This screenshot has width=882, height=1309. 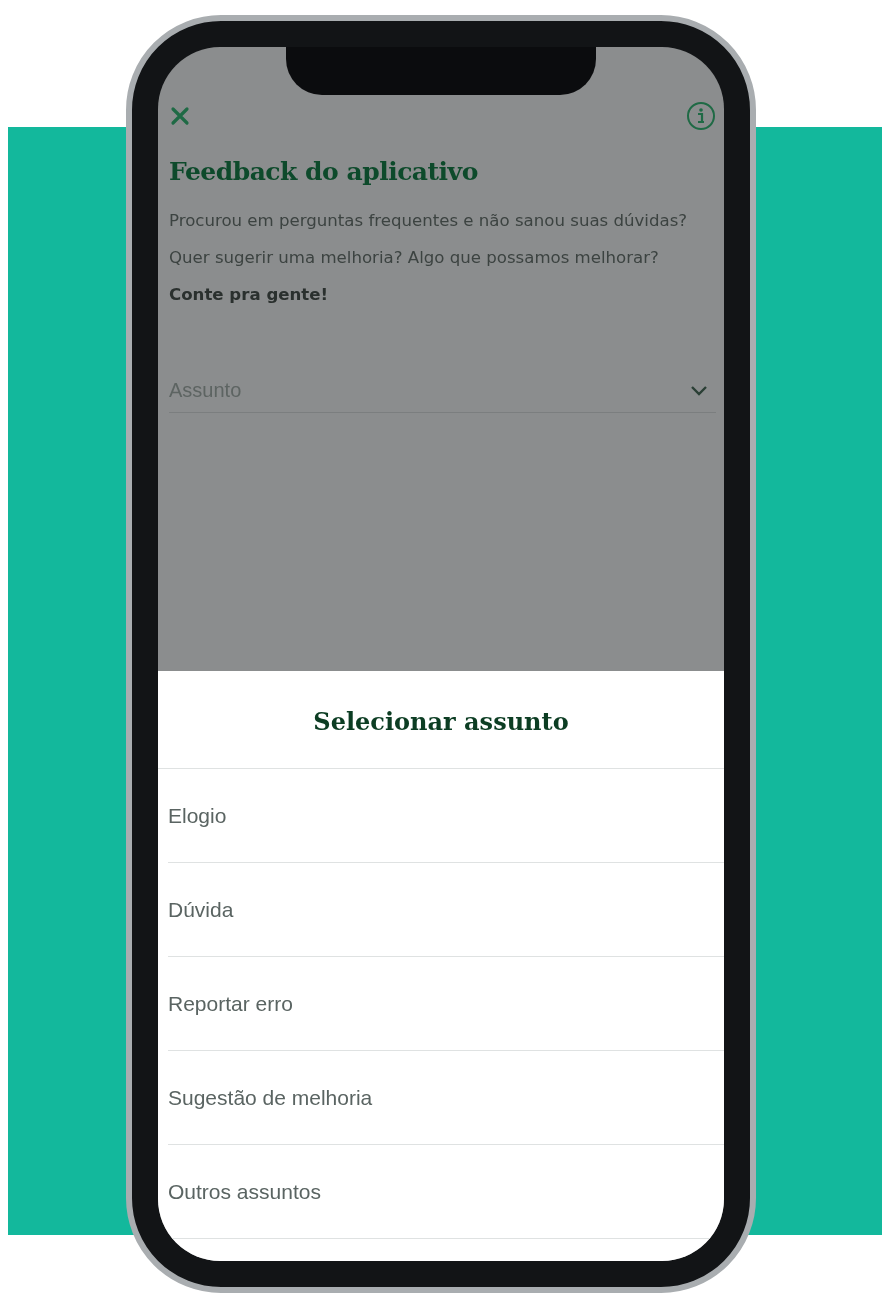 I want to click on subject-option: Outros assuntos, so click(x=244, y=1191).